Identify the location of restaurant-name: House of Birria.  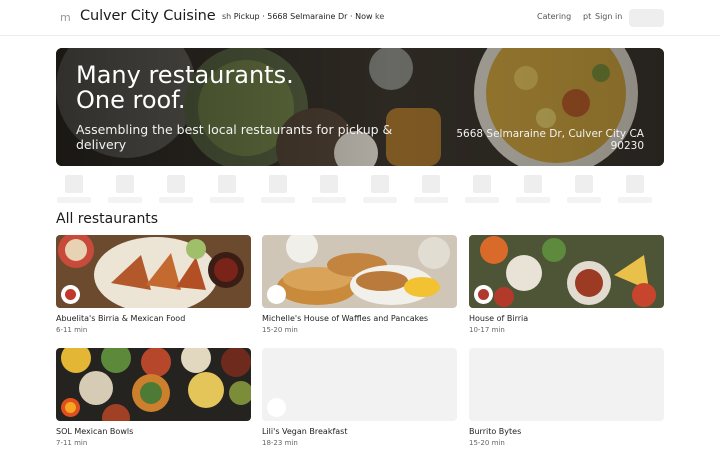
(566, 318).